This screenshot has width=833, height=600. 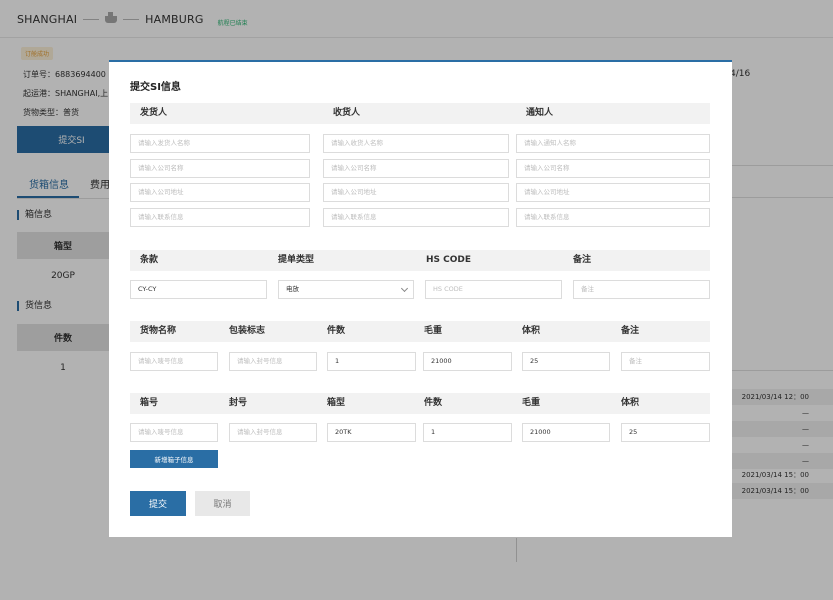 What do you see at coordinates (273, 432) in the screenshot?
I see `seal-no-input: 请输入封号信息` at bounding box center [273, 432].